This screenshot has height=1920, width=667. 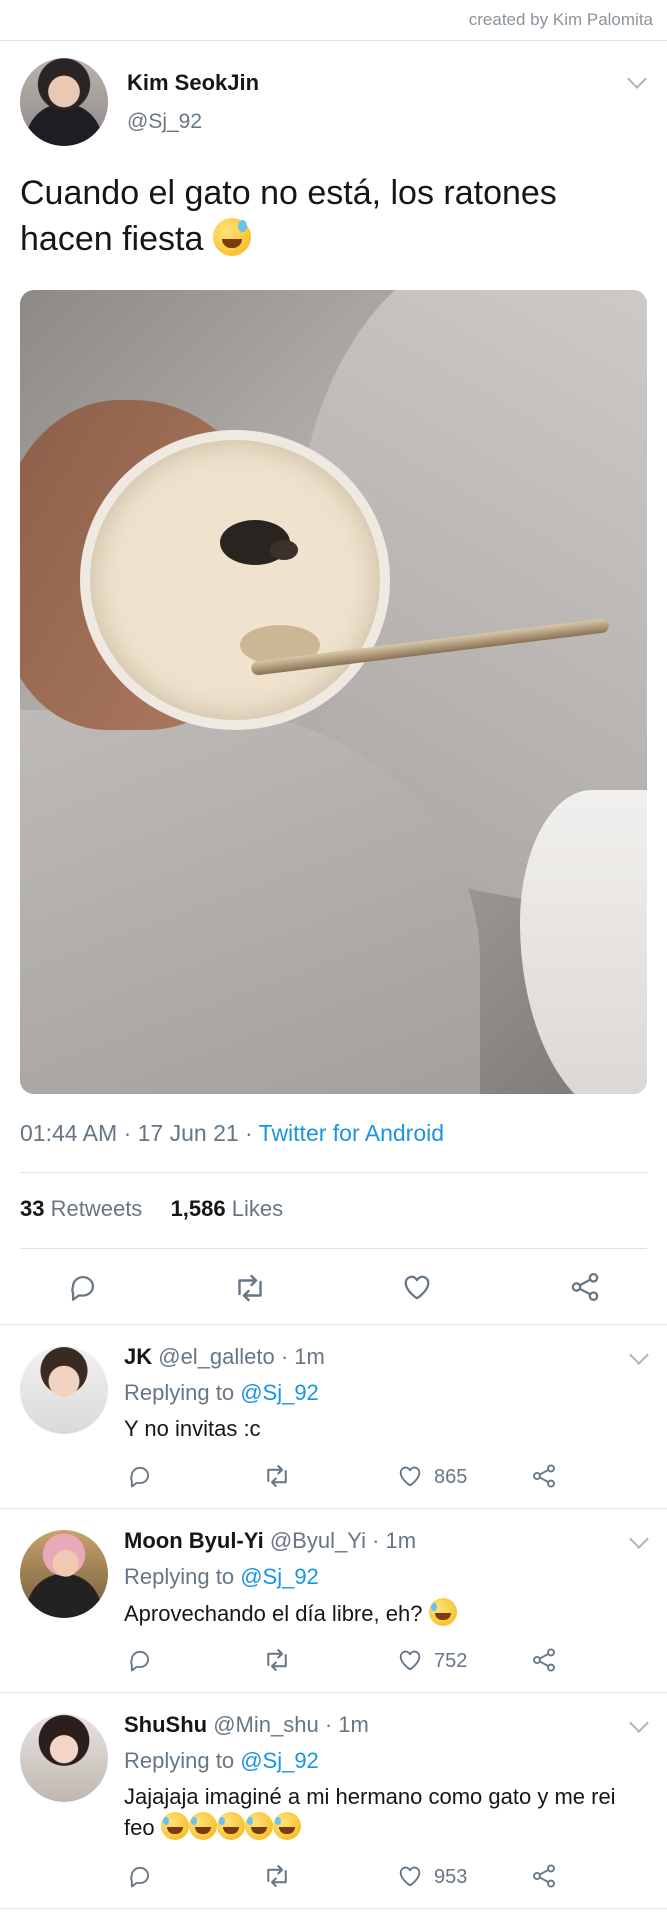 I want to click on top-divider, so click(x=333, y=40).